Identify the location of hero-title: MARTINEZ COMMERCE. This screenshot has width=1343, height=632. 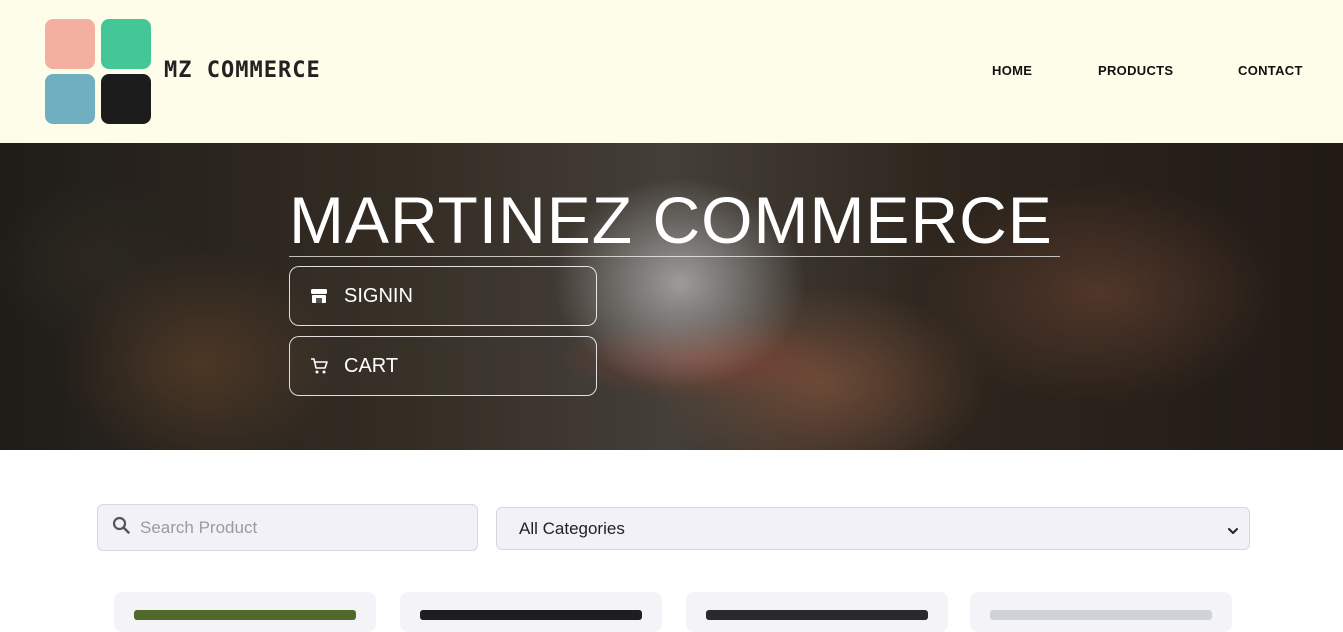
(671, 220).